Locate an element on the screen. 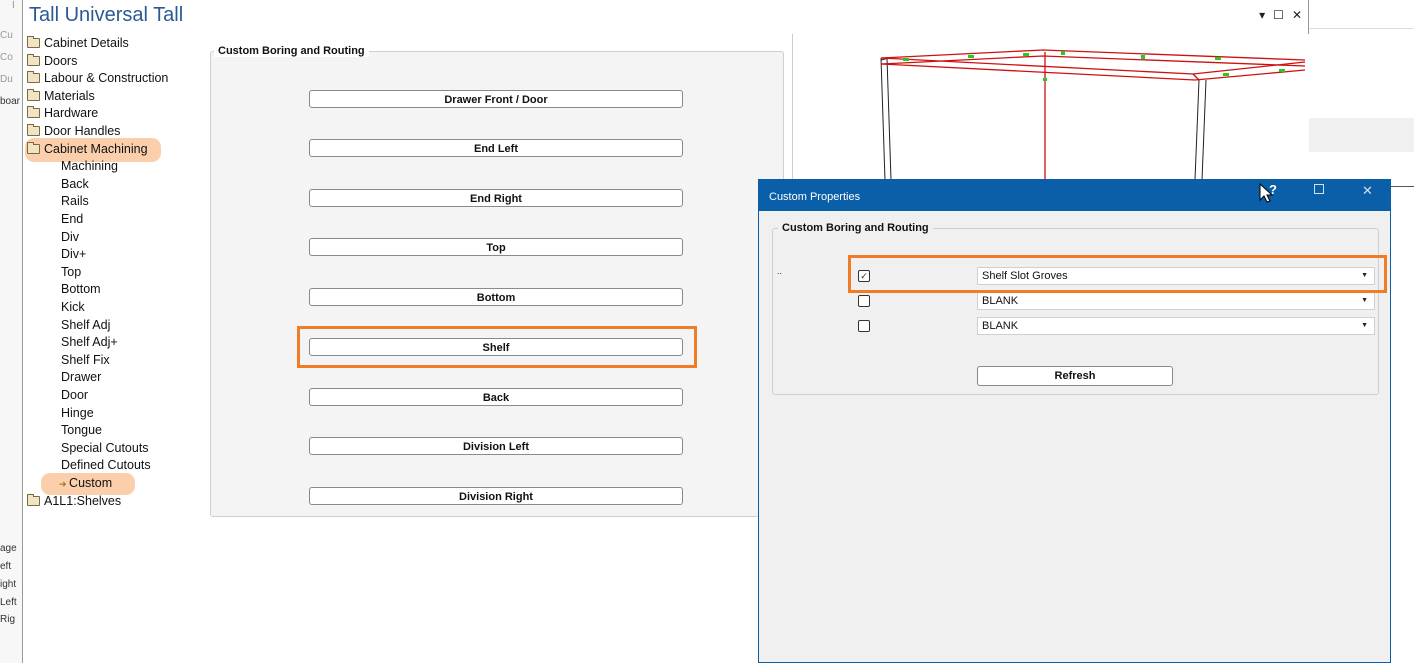 This screenshot has height=663, width=1414. tree-item-end: End is located at coordinates (72, 219).